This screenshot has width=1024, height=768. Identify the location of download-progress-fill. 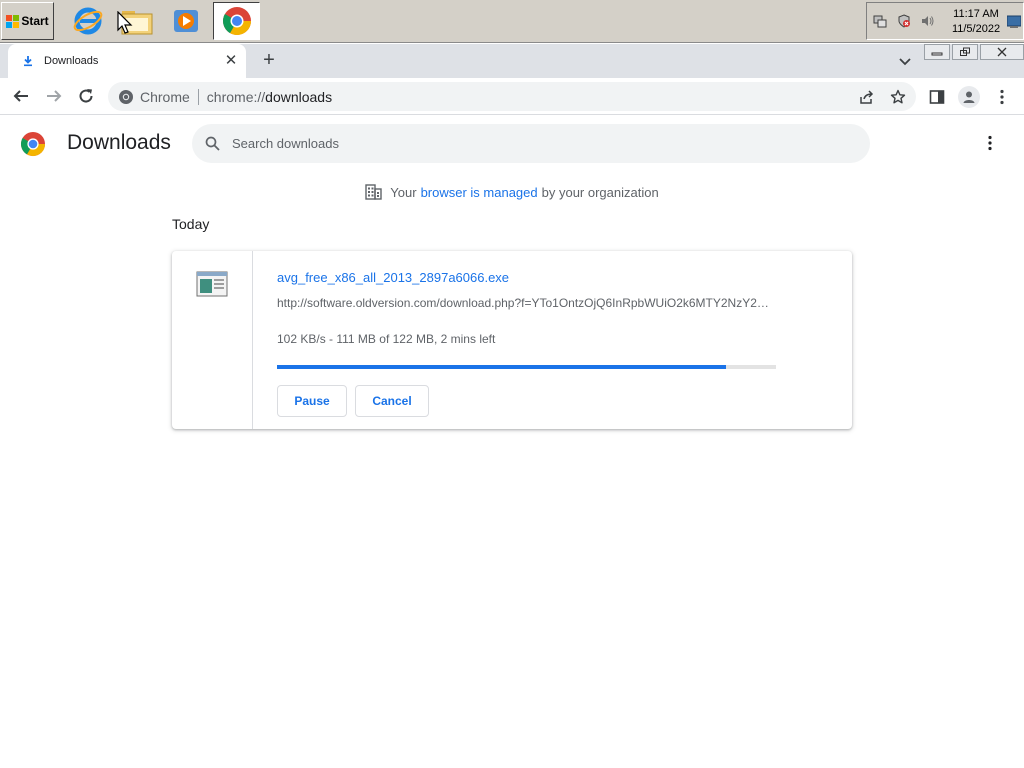
(502, 367).